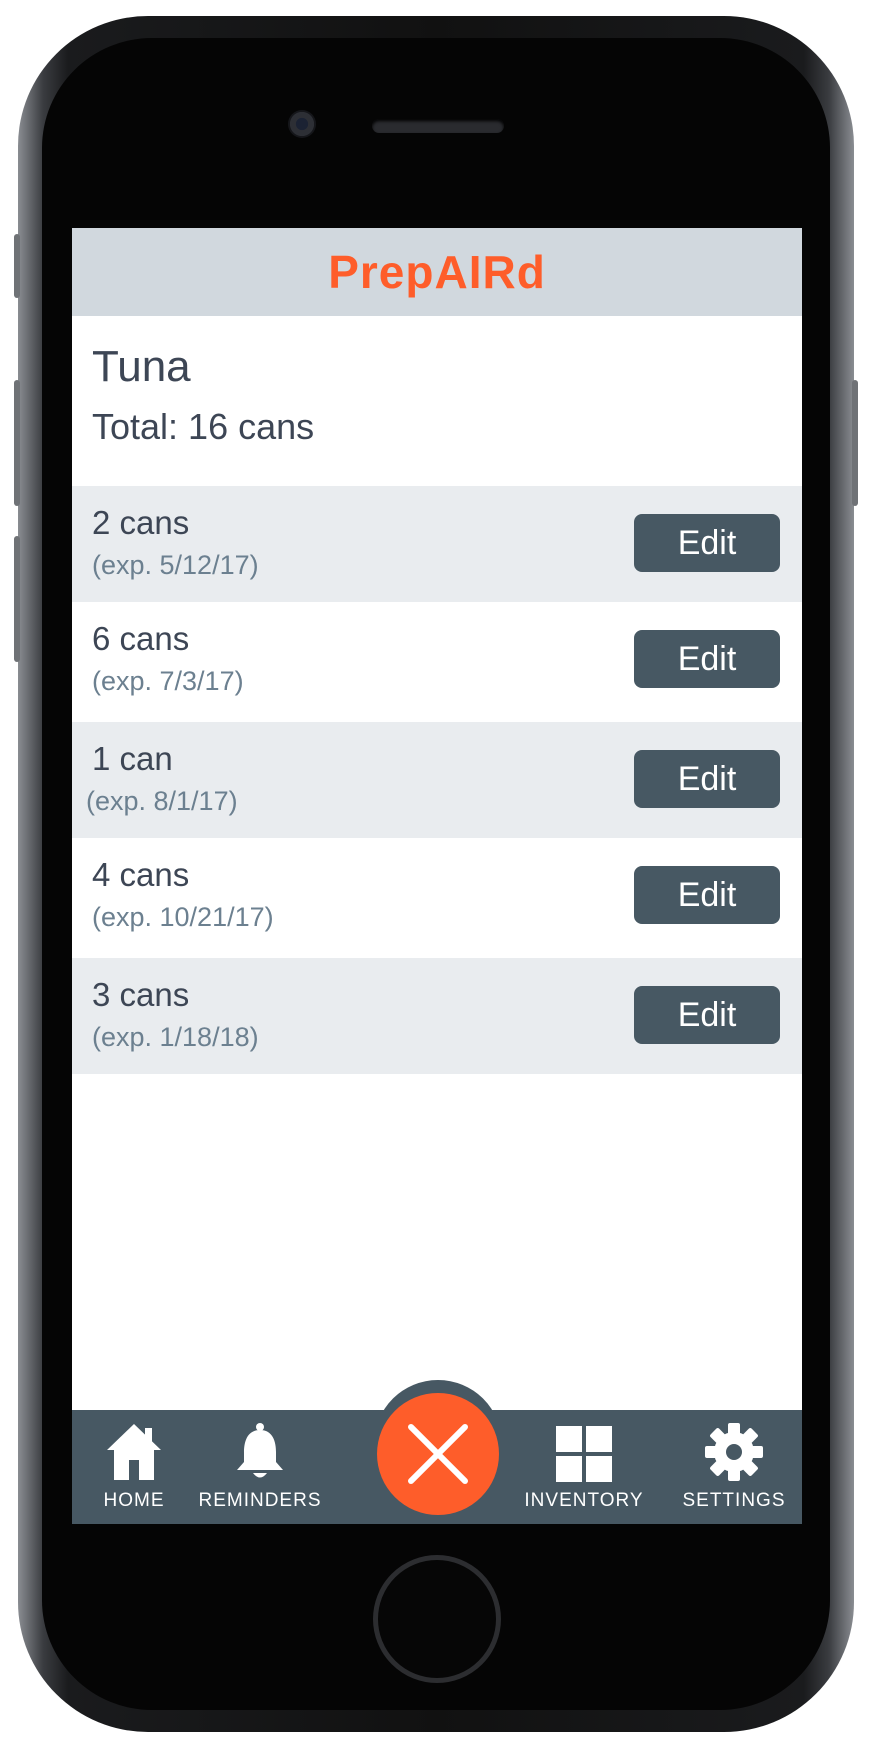 The height and width of the screenshot is (1746, 872). I want to click on nav-item-reminders: REMINDERS, so click(260, 1470).